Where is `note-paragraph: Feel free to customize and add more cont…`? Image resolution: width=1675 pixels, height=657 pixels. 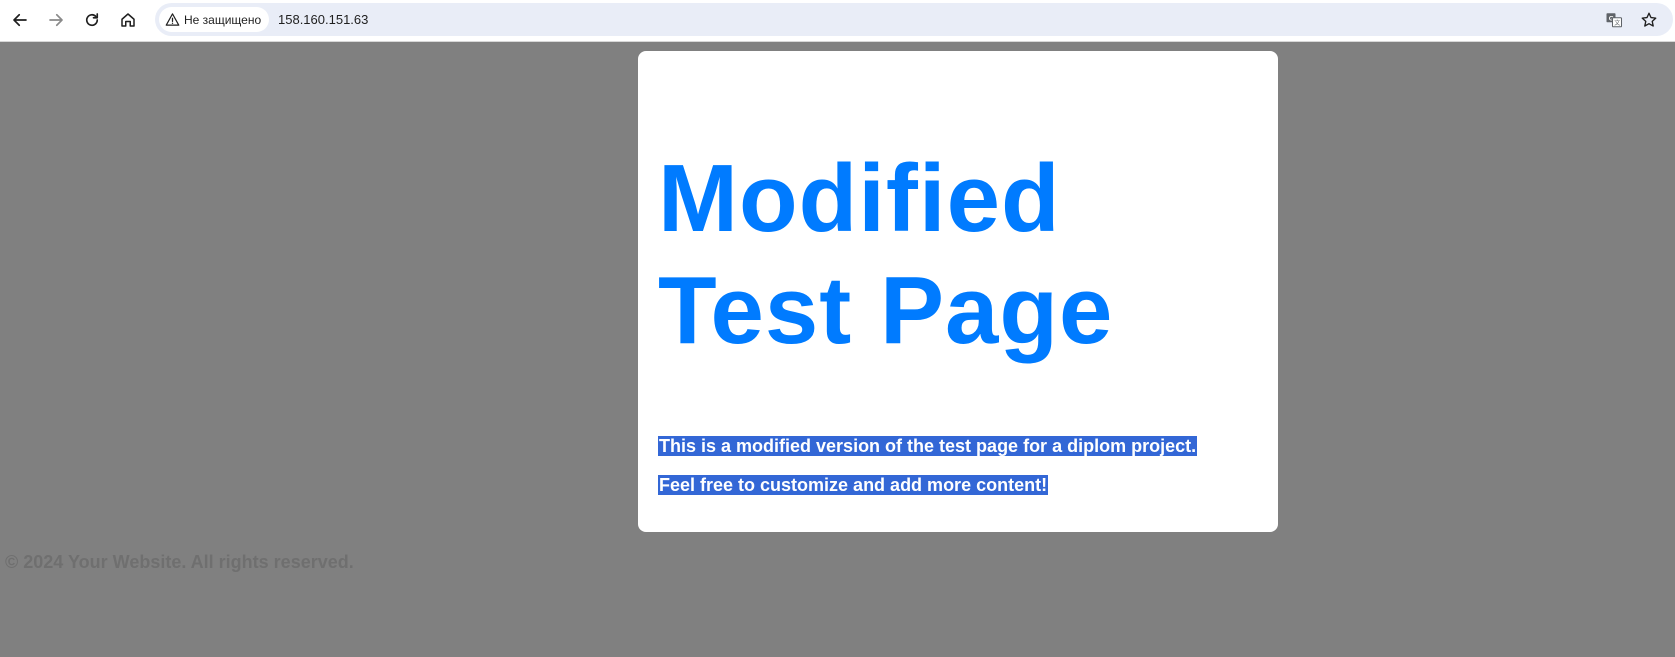 note-paragraph: Feel free to customize and add more cont… is located at coordinates (853, 485).